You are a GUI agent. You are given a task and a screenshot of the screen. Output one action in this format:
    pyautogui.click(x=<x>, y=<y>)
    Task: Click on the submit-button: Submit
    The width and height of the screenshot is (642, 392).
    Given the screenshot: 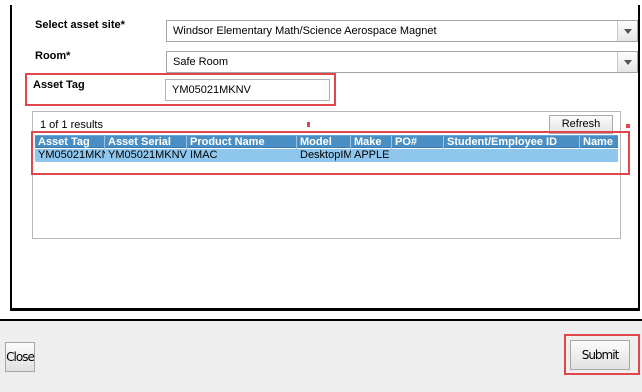 What is the action you would take?
    pyautogui.click(x=600, y=355)
    